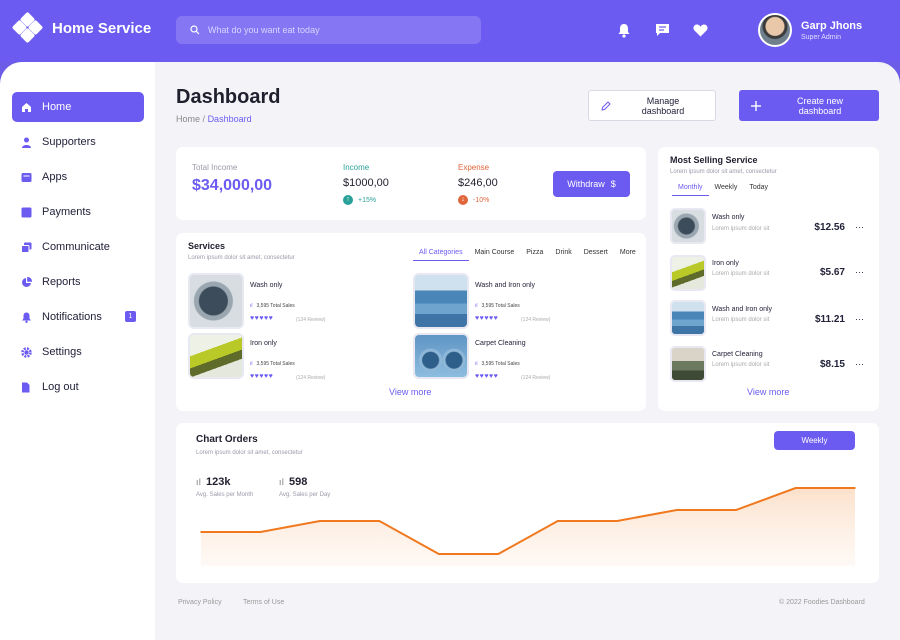 This screenshot has width=900, height=640. Describe the element at coordinates (528, 527) in the screenshot. I see `chart-area` at that location.